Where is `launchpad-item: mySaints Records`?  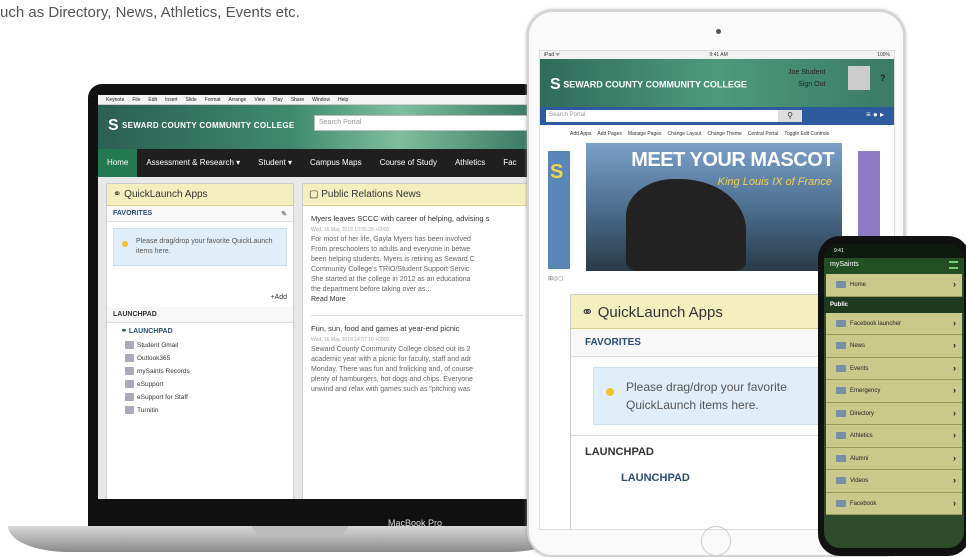
launchpad-item: mySaints Records is located at coordinates (200, 371).